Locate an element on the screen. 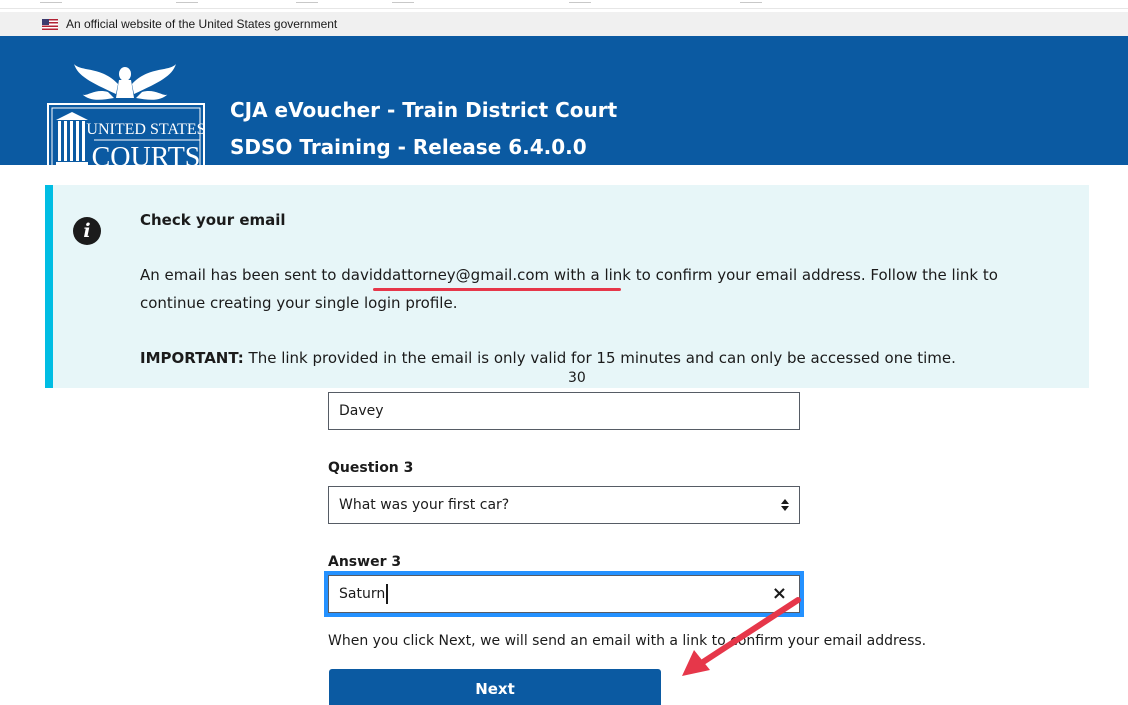 Image resolution: width=1128 pixels, height=705 pixels. answer-2-input: Davey is located at coordinates (564, 411).